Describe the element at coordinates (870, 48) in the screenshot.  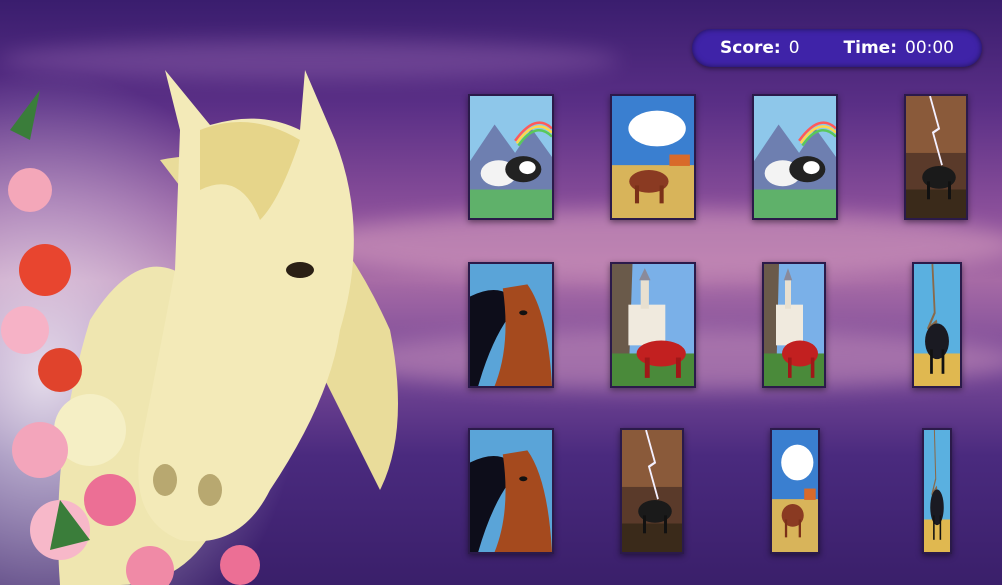
I see `time-label: Time:` at that location.